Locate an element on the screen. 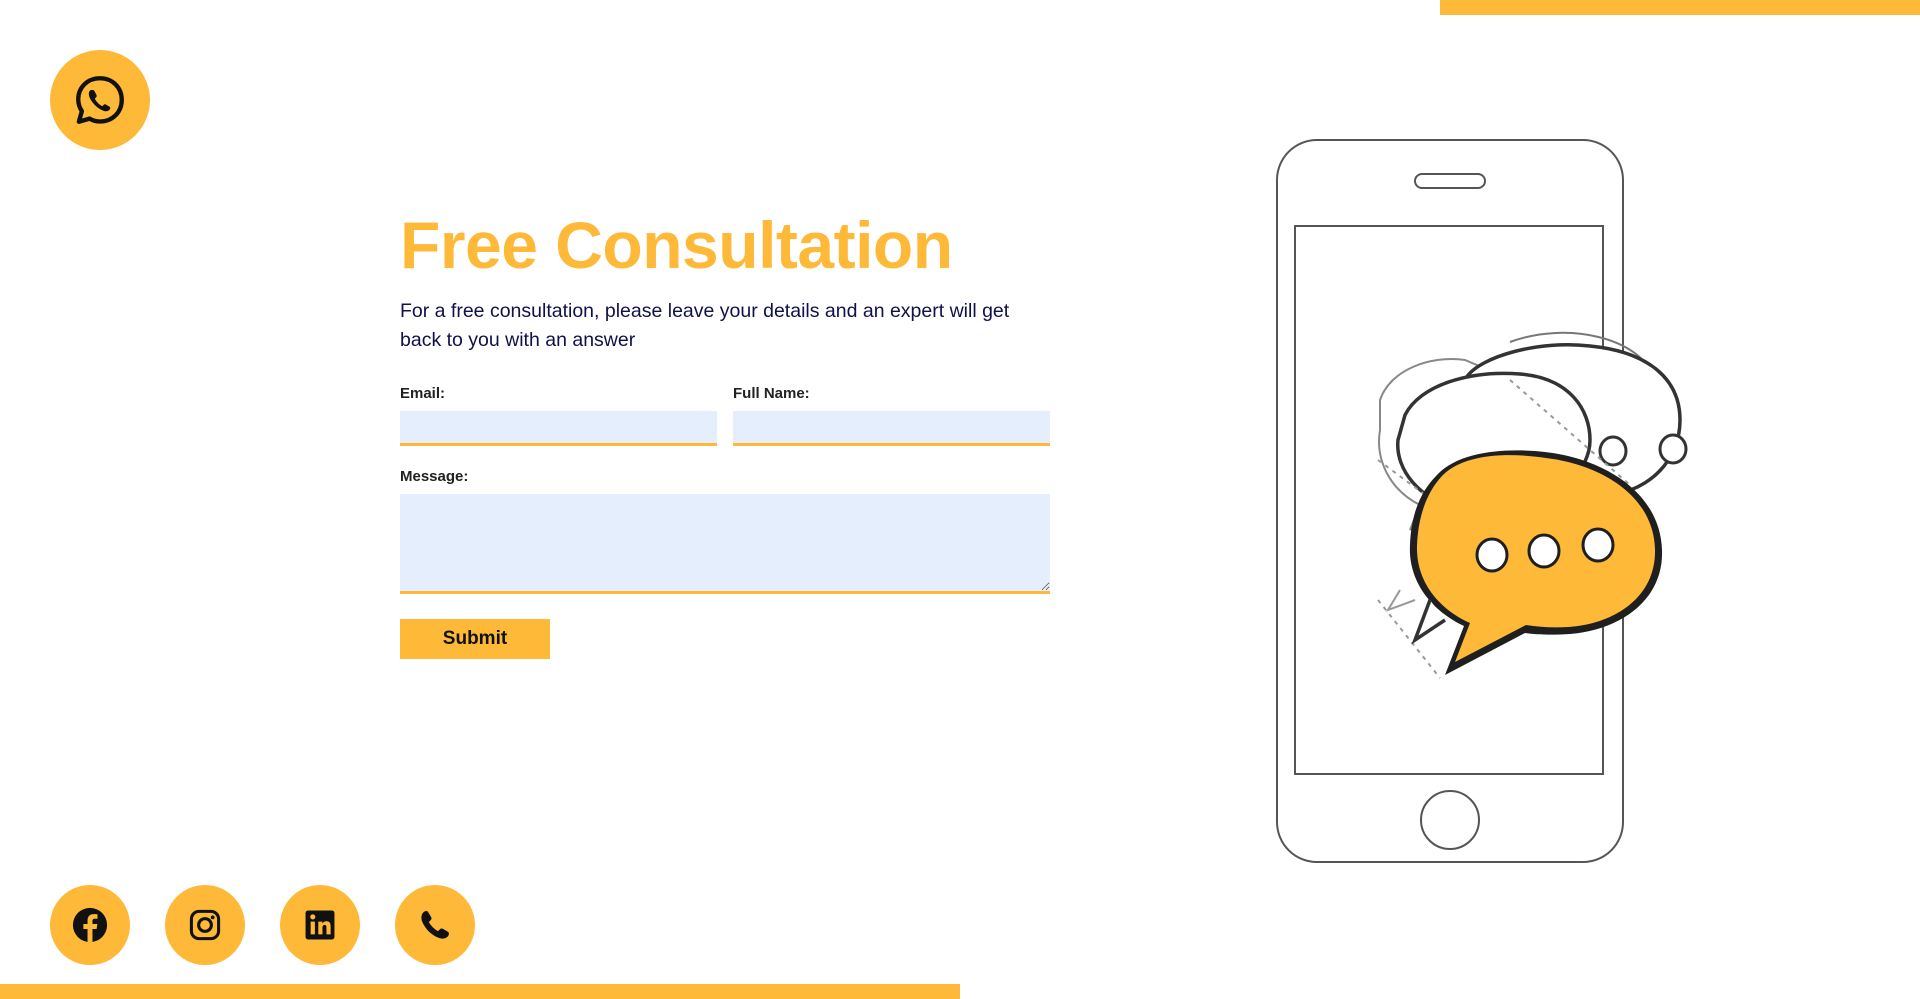 The width and height of the screenshot is (1920, 999). top-accent-bar is located at coordinates (1680, 7).